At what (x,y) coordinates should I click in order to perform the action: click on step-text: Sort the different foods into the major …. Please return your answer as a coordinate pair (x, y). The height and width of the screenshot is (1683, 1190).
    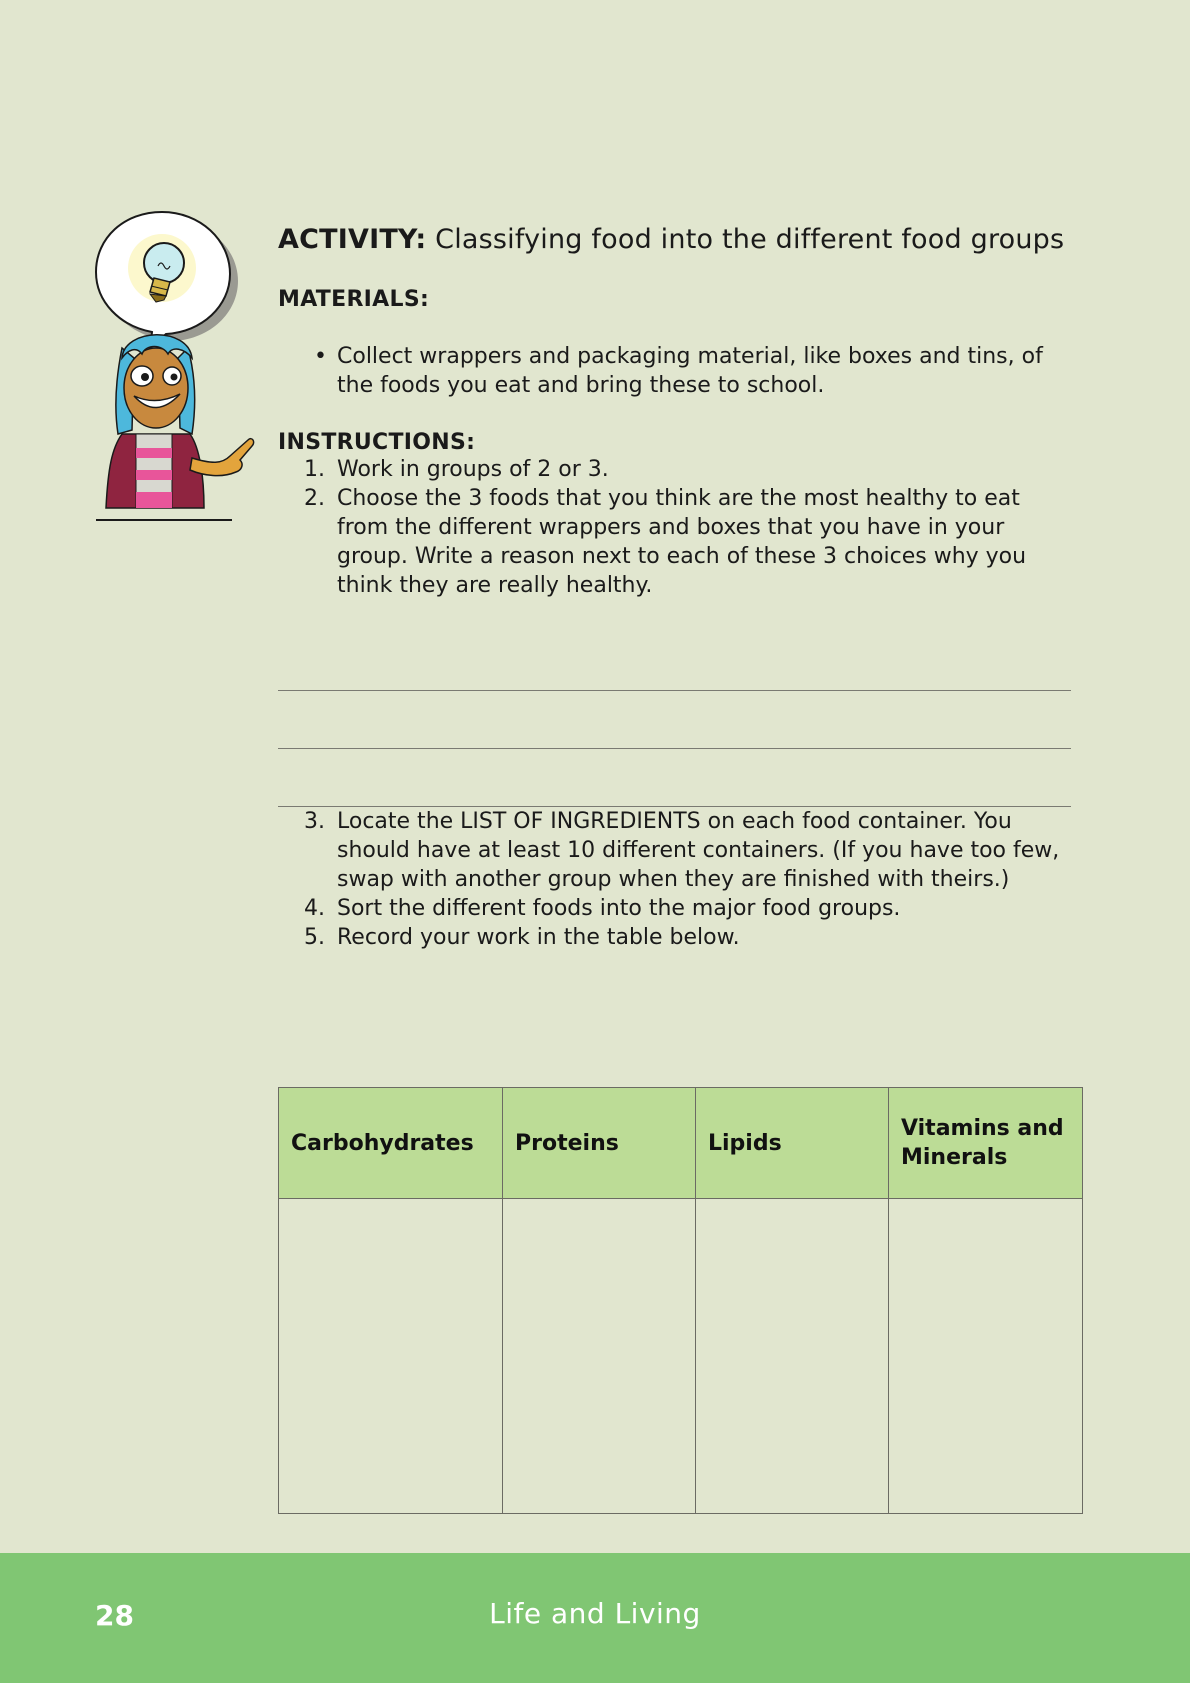
    Looking at the image, I should click on (619, 908).